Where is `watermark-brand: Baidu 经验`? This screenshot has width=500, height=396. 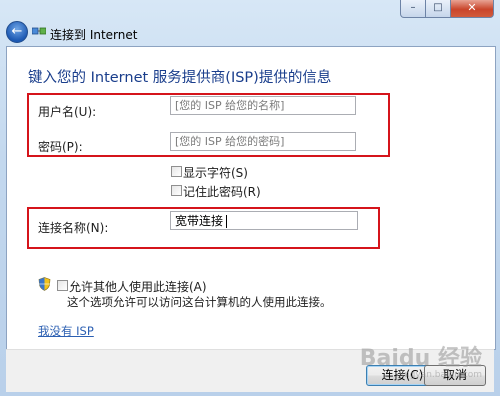
watermark-brand: Baidu 经验 is located at coordinates (420, 358).